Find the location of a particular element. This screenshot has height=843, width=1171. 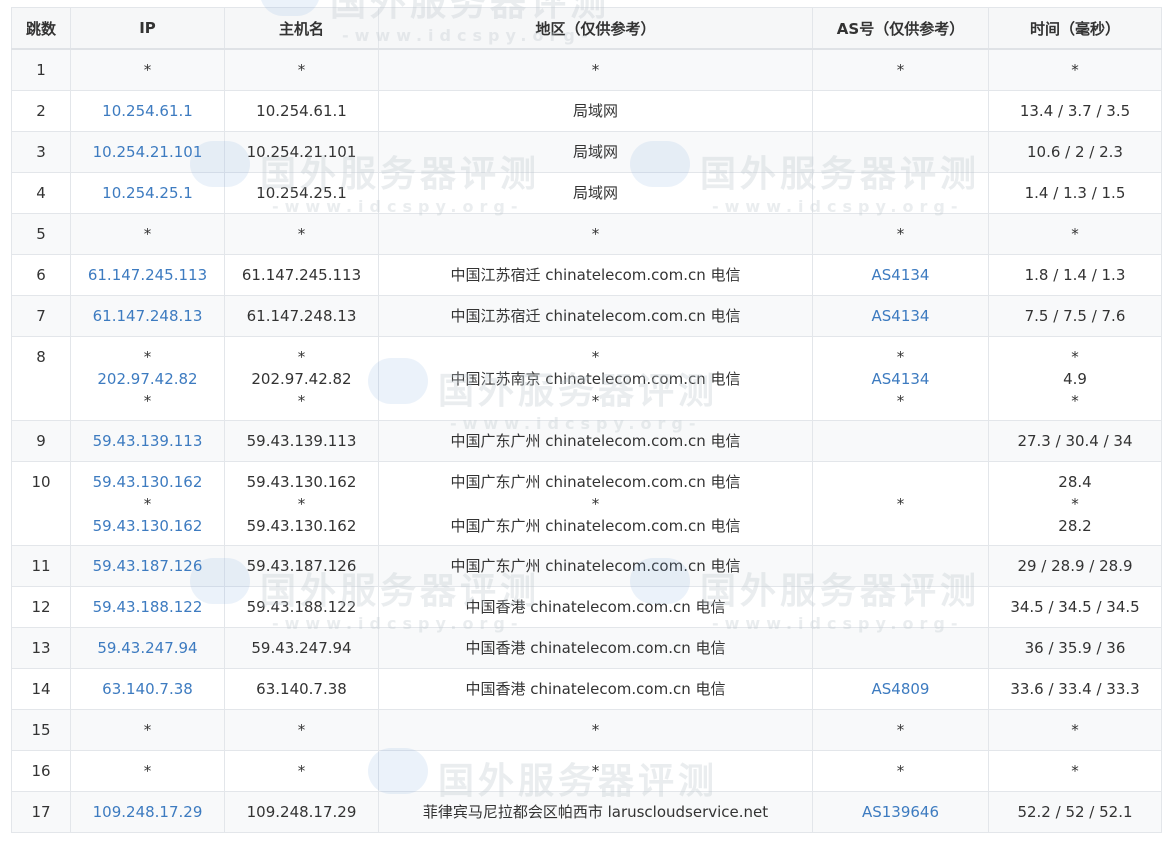

host-value: 10.254.25.1 is located at coordinates (301, 193).